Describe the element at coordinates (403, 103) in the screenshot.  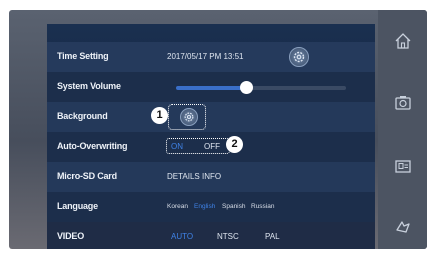
I see `camera-icon` at that location.